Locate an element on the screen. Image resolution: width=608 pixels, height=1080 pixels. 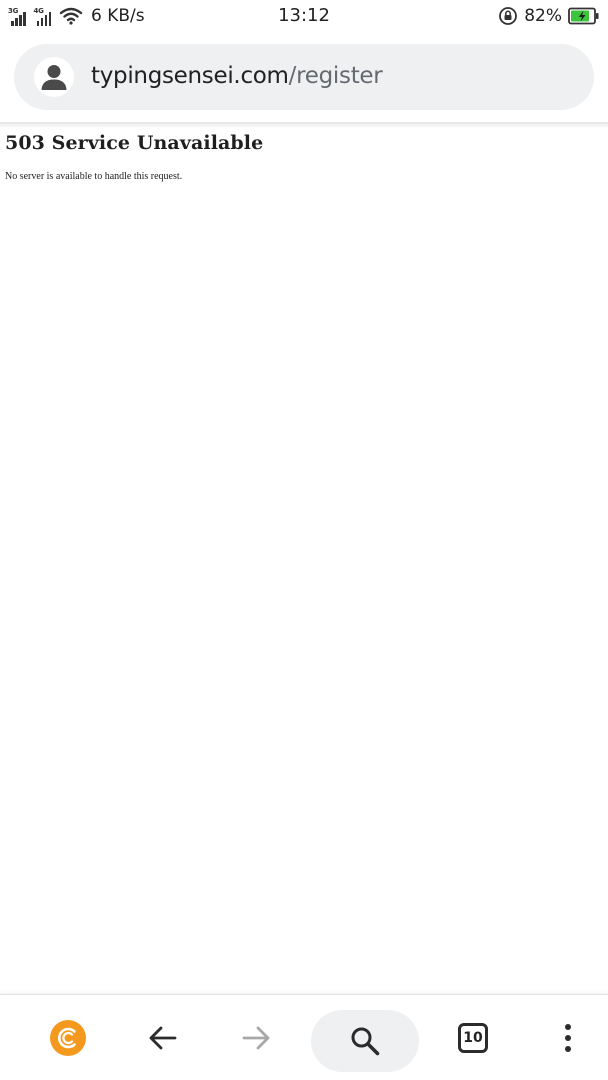
battery-percent: 82% is located at coordinates (543, 16).